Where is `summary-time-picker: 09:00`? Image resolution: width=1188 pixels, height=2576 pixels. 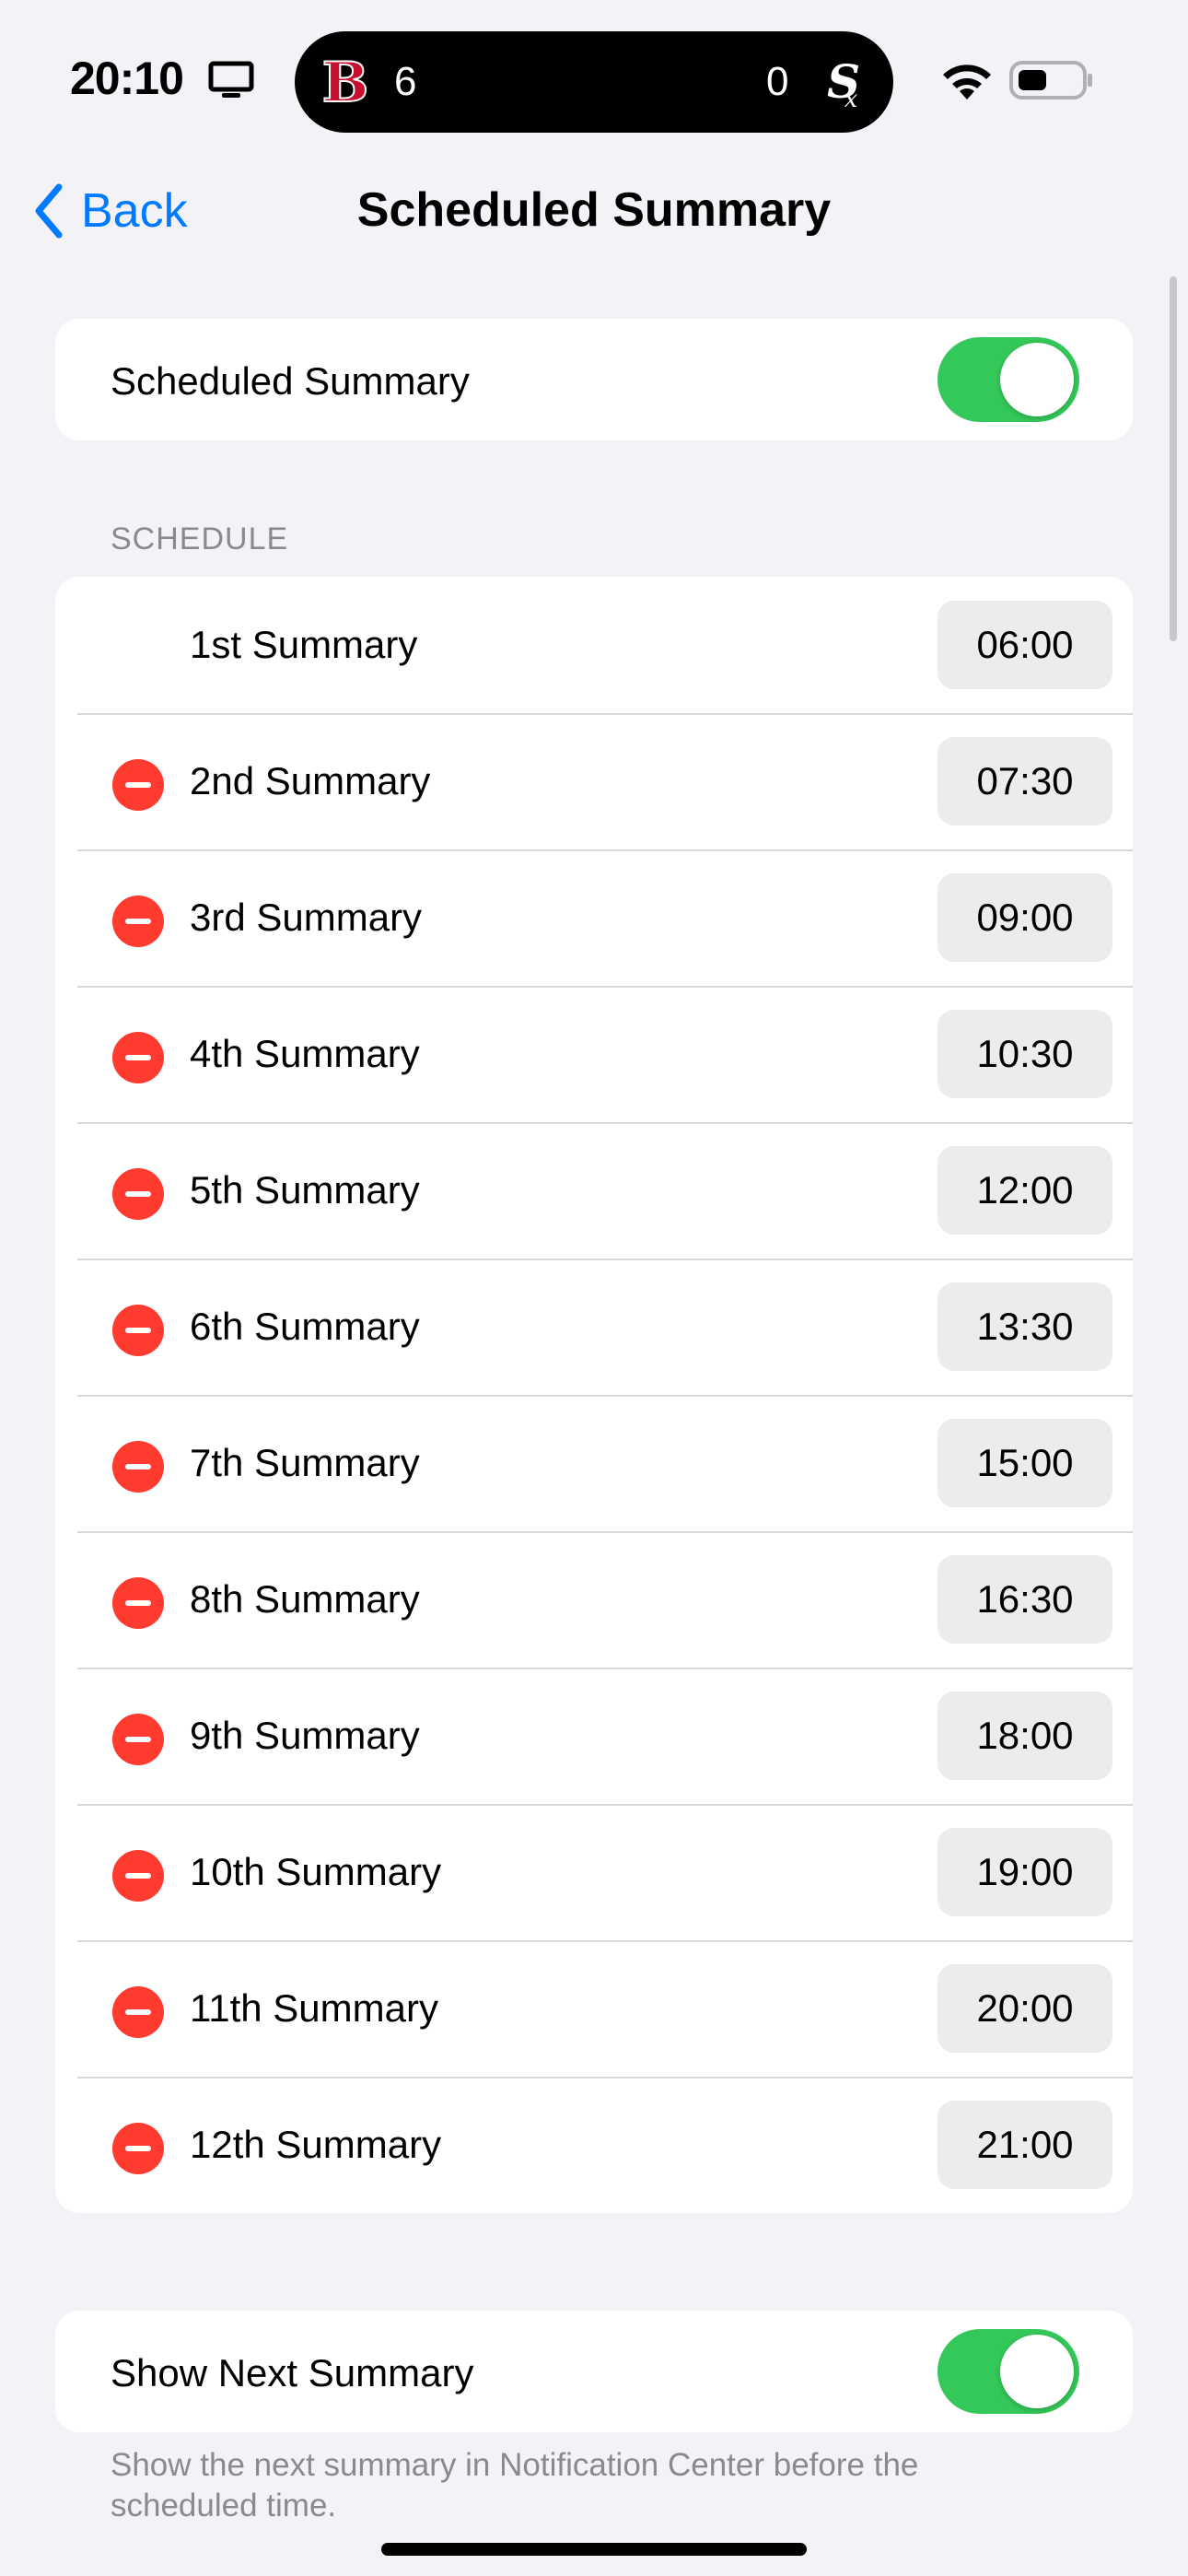
summary-time-picker: 09:00 is located at coordinates (1025, 917).